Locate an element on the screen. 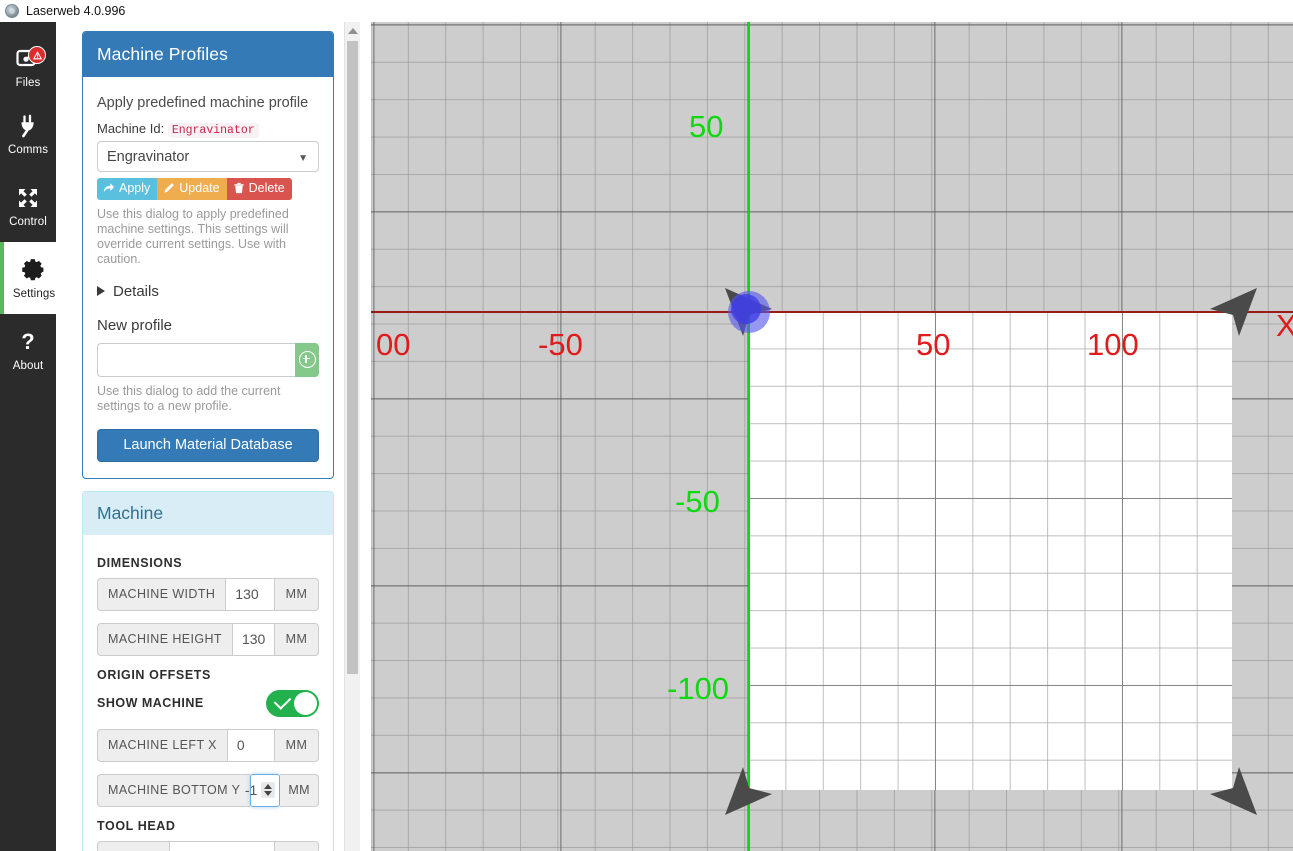 The height and width of the screenshot is (851, 1293). field-machine-height: MACHINE HEIGHT 130 MM is located at coordinates (208, 639).